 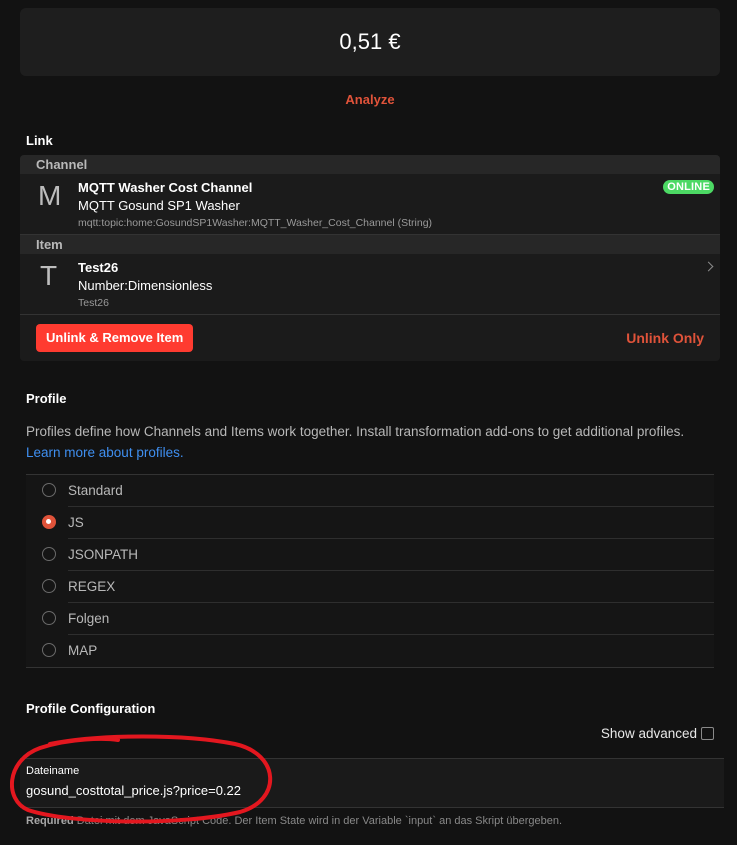 What do you see at coordinates (49, 275) in the screenshot?
I see `item-letter-icon: T` at bounding box center [49, 275].